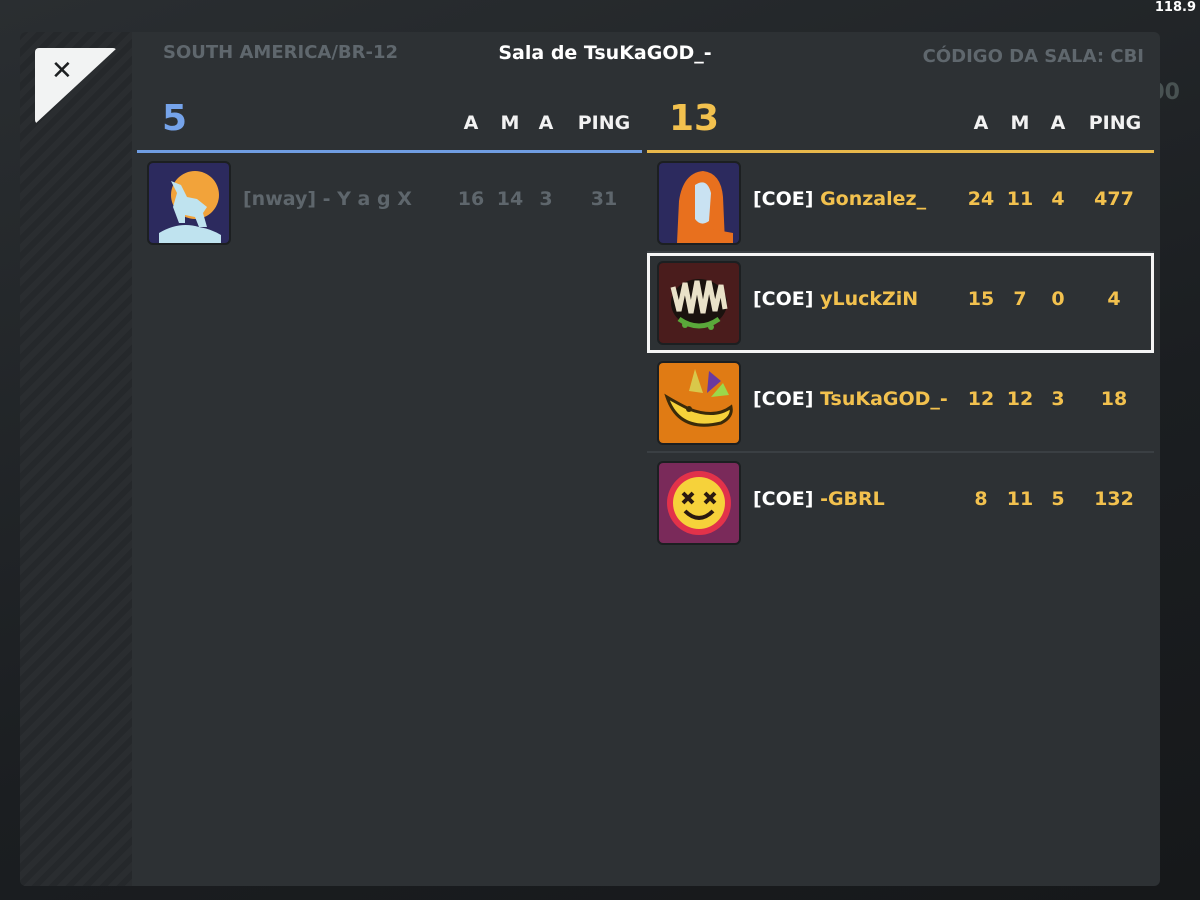  Describe the element at coordinates (852, 499) in the screenshot. I see `player-nick: -GBRL` at that location.